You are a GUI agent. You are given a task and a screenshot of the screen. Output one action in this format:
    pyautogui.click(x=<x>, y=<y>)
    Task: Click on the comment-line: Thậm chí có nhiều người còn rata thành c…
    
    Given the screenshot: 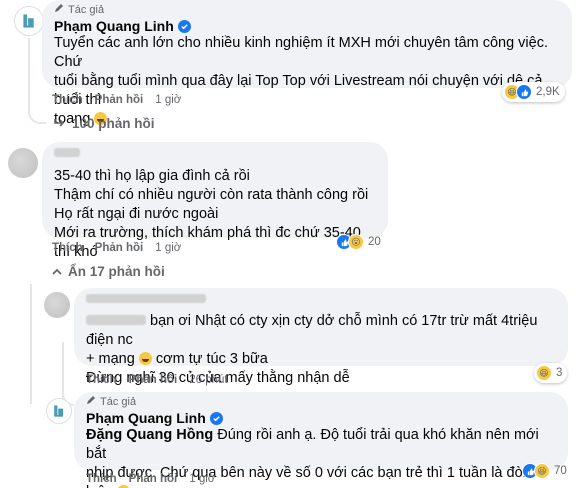 What is the action you would take?
    pyautogui.click(x=211, y=195)
    